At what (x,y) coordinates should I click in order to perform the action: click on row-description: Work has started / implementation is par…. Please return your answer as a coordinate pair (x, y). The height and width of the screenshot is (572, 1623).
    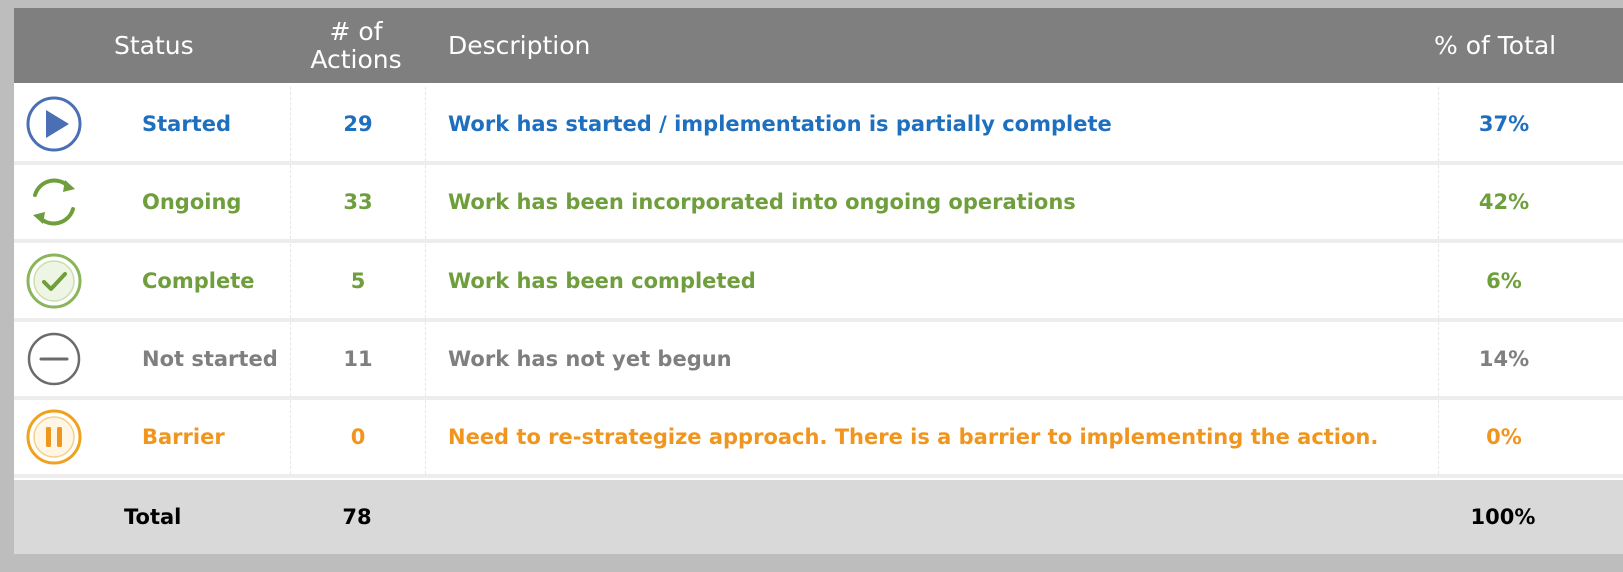
    Looking at the image, I should click on (780, 124).